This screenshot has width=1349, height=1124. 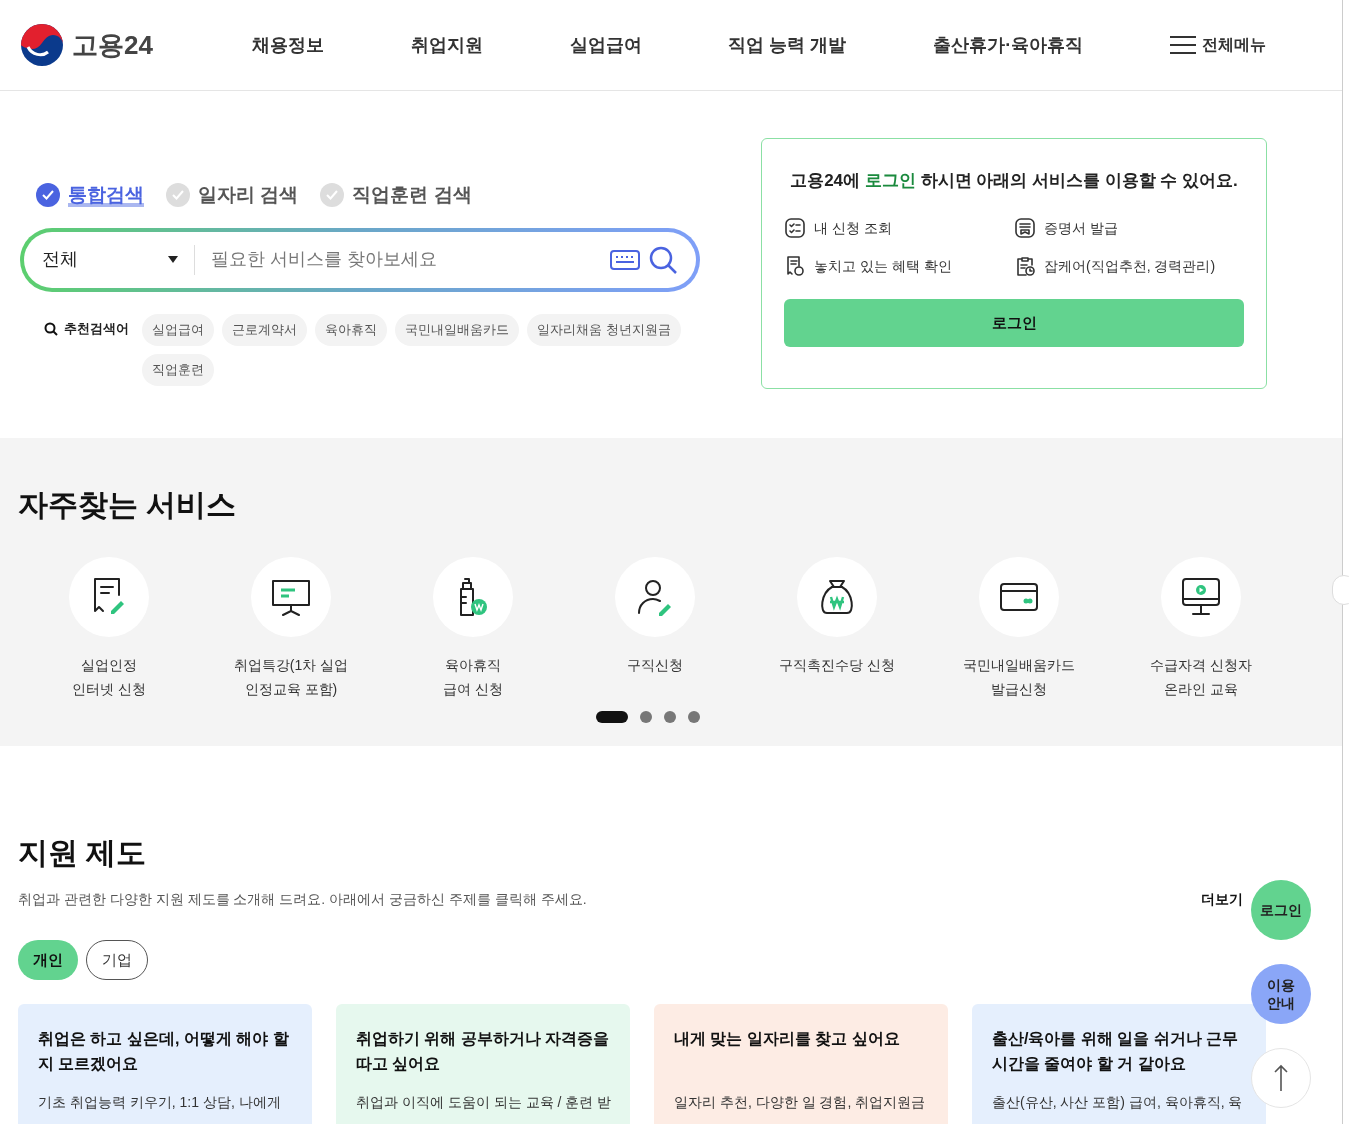 I want to click on card-title: 취업은 하고 싶은데, 어떻게 해야 할 지 모르겠어요, so click(x=164, y=1051).